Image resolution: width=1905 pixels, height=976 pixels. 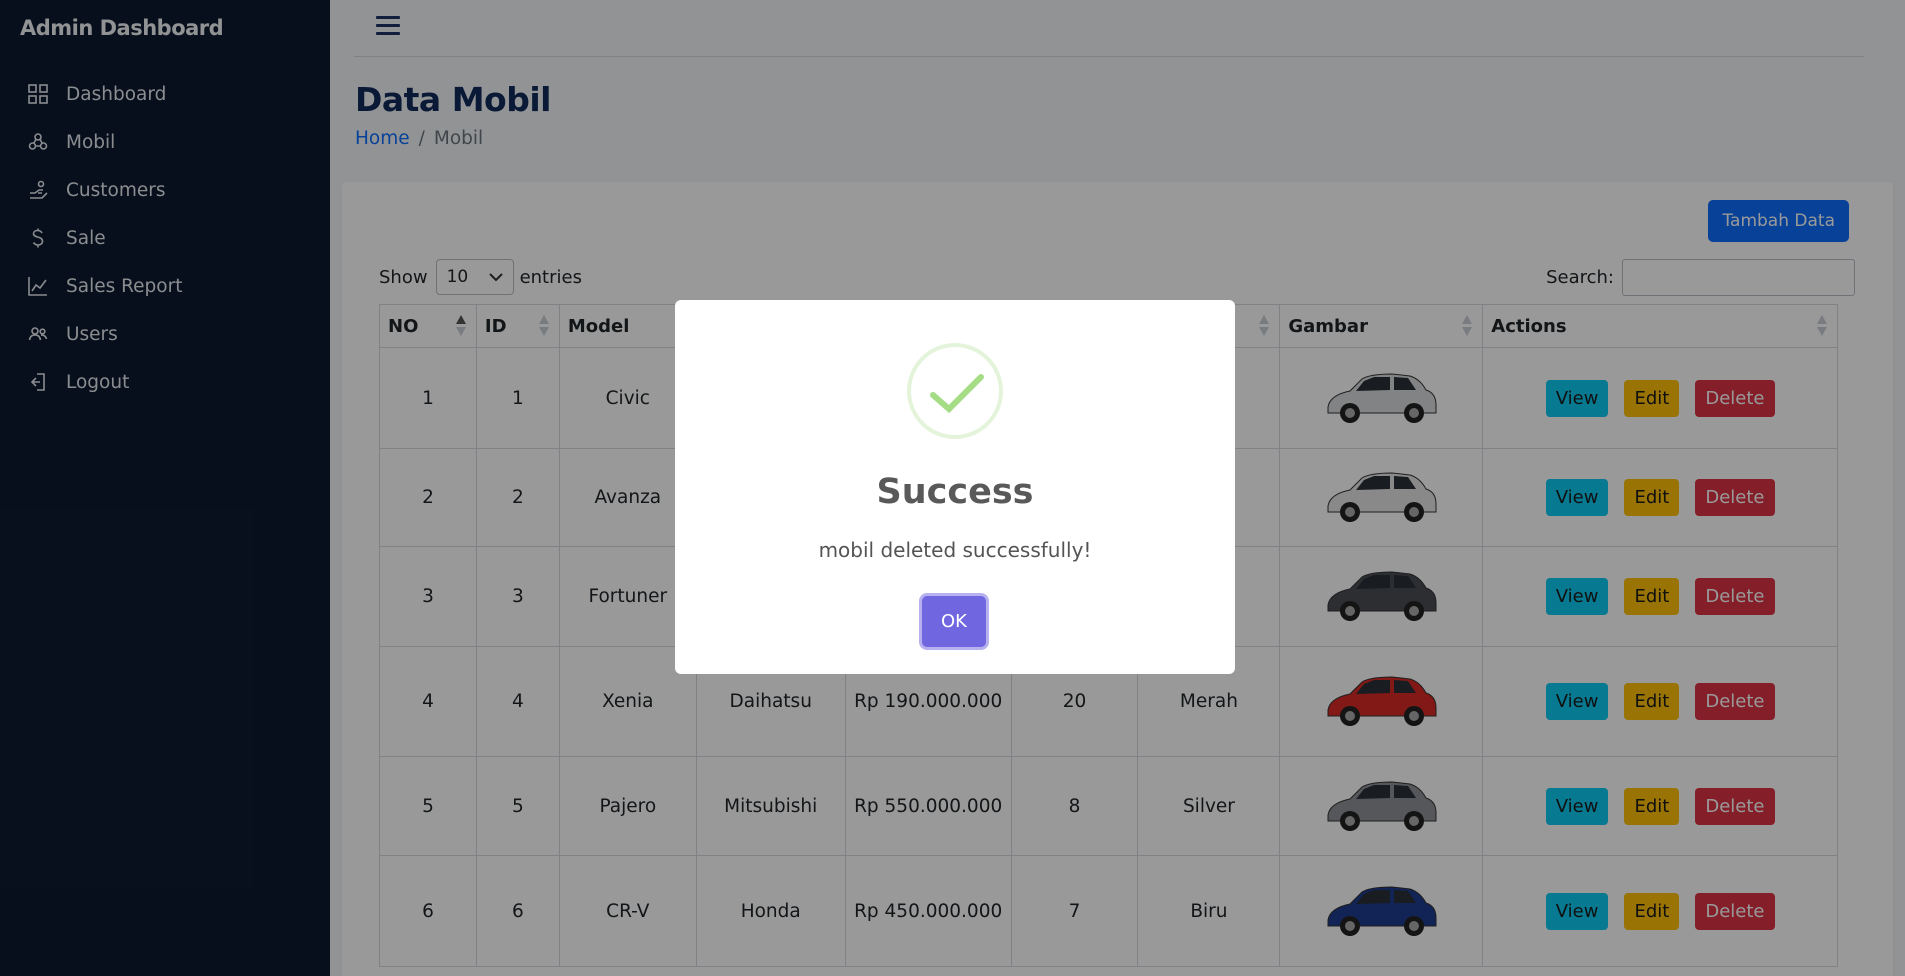 I want to click on dialog-title: Success, so click(x=955, y=492).